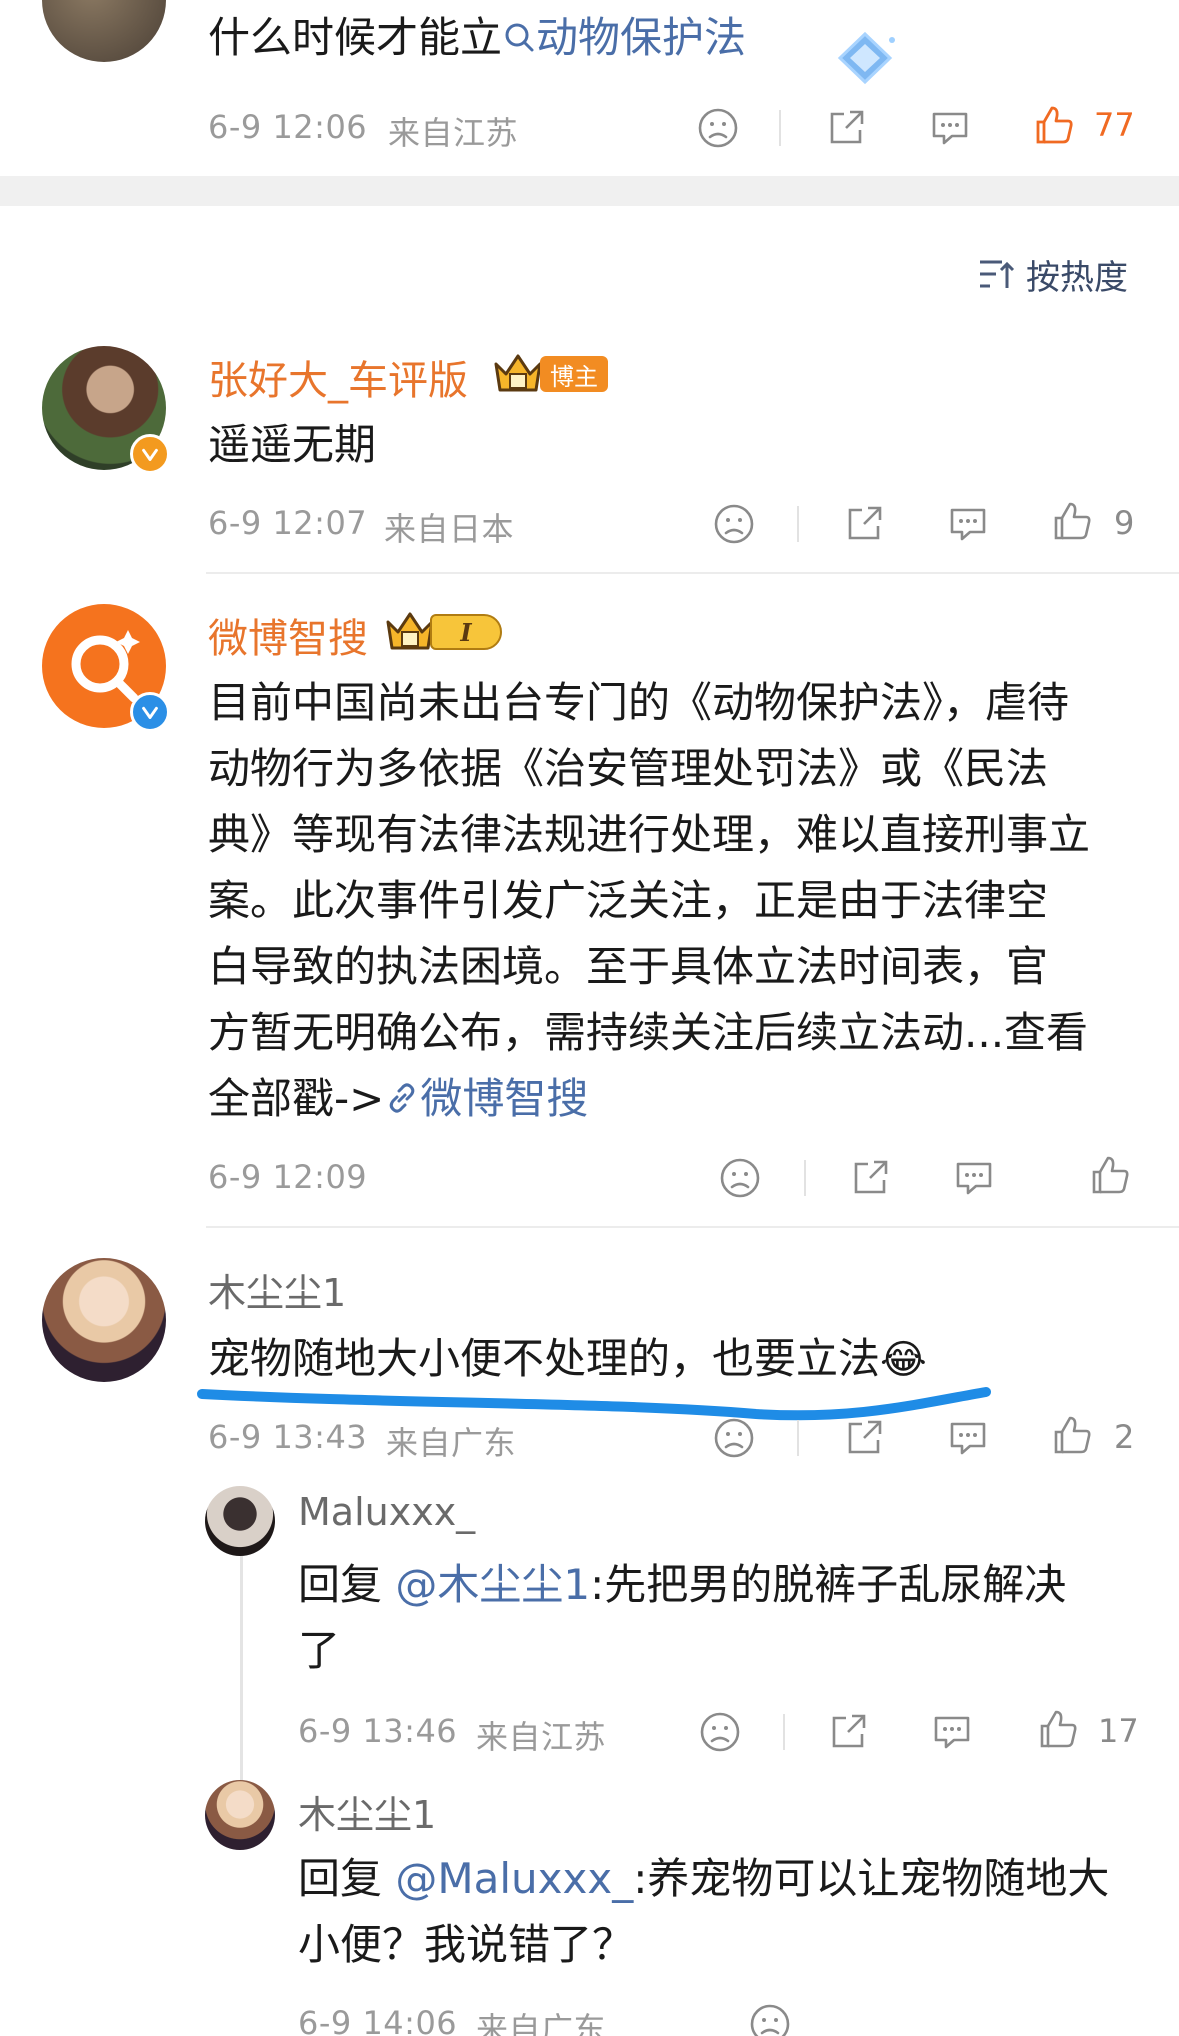  I want to click on commenter-name: 微博智搜, so click(288, 635).